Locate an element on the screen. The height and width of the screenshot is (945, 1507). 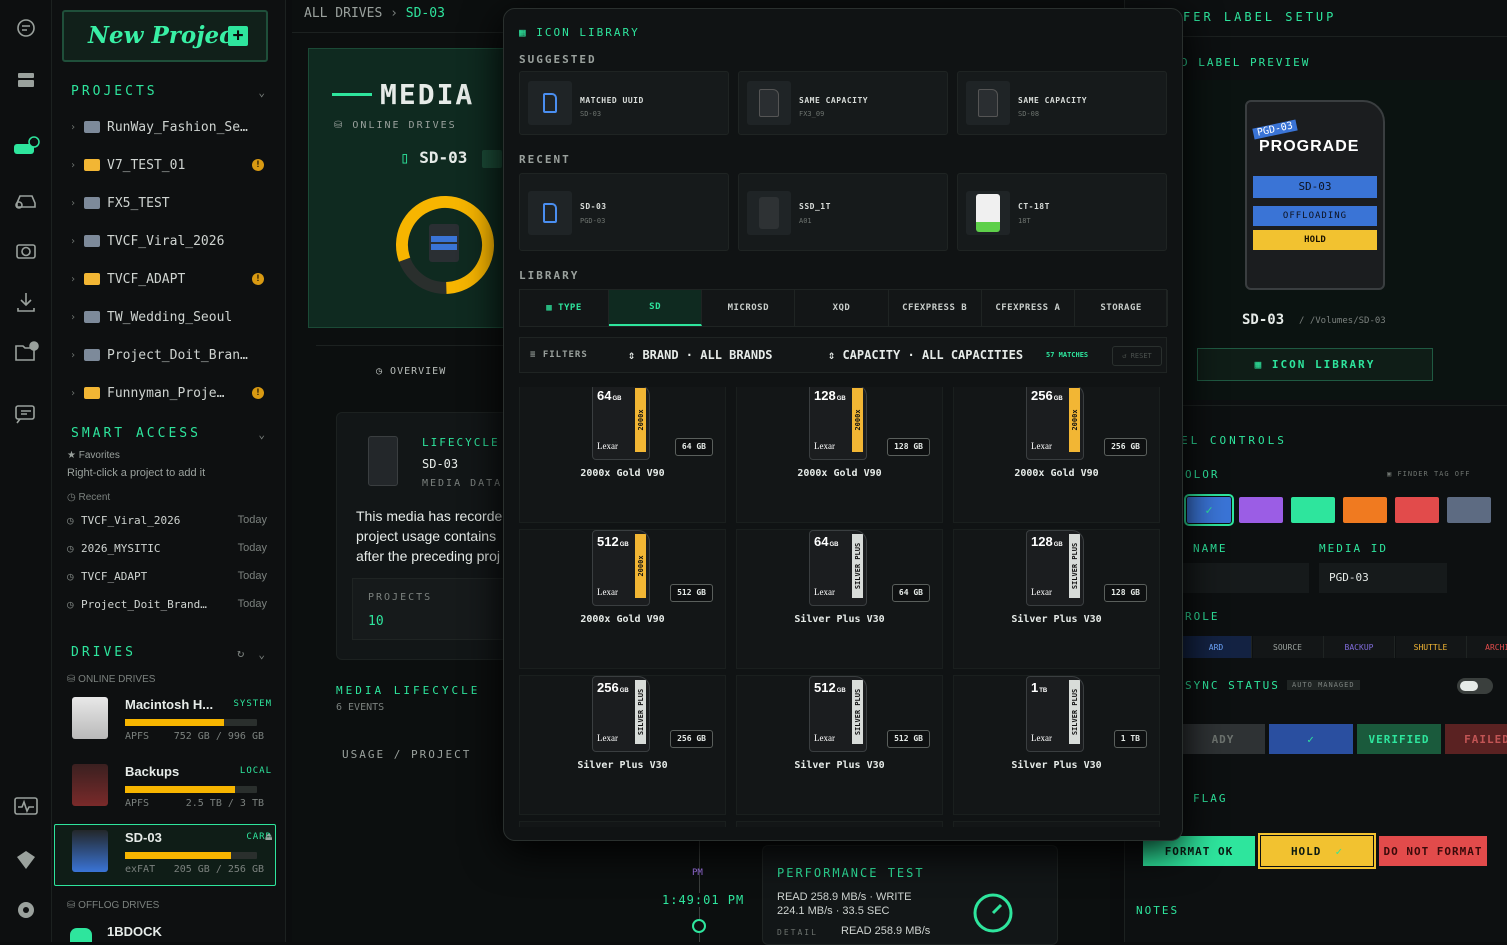
tab-overview: ◷ OVERVIEW is located at coordinates (411, 371).